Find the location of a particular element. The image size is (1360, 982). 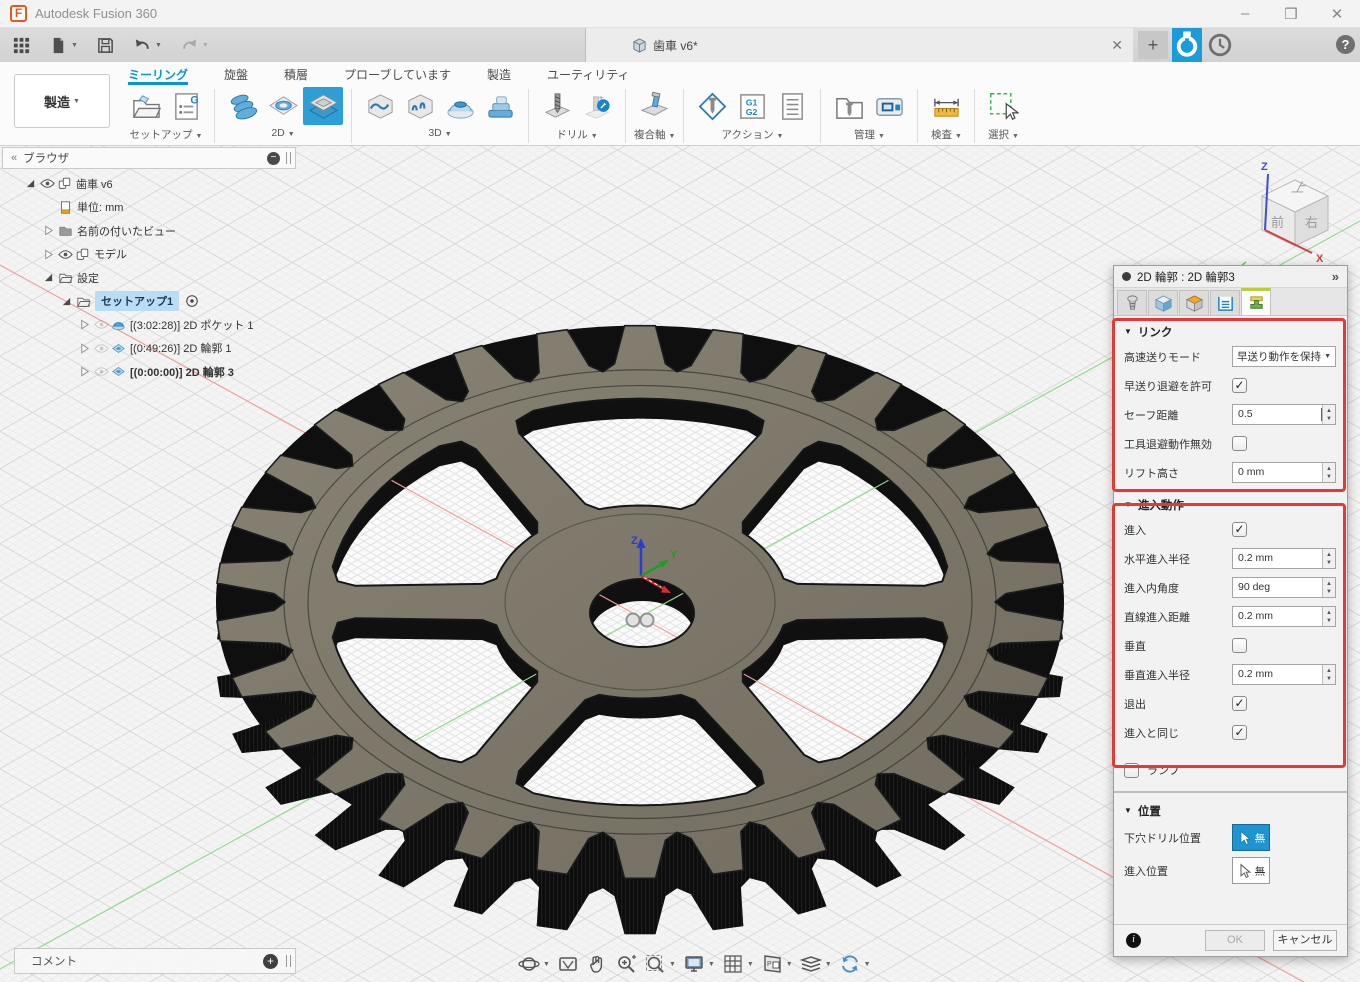

ribbon-group-label: 選択 ▼ is located at coordinates (1003, 134).